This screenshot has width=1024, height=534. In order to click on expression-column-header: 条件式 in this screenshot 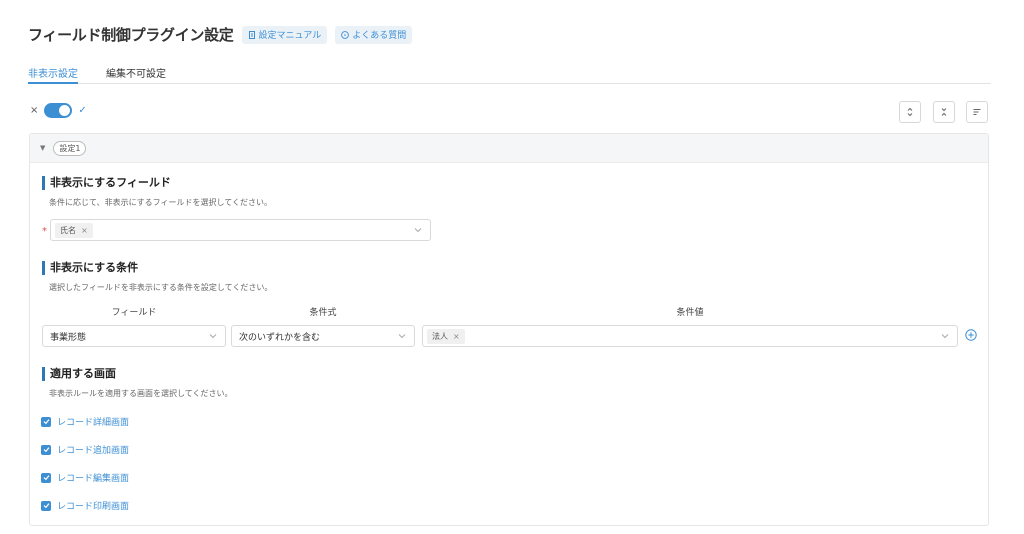, I will do `click(323, 313)`.